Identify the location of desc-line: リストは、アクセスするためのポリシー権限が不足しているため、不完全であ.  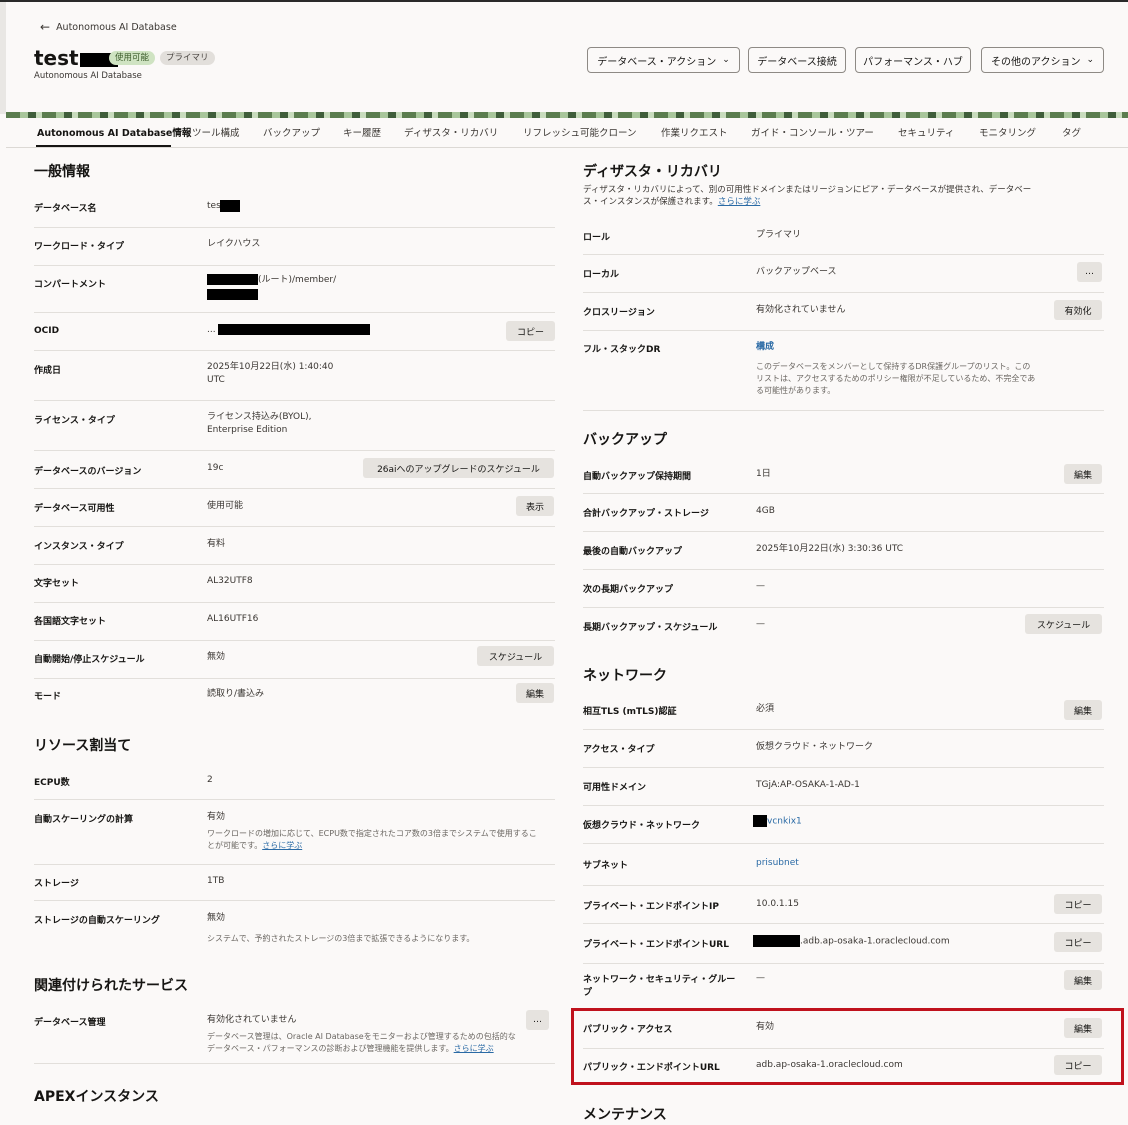
(896, 378).